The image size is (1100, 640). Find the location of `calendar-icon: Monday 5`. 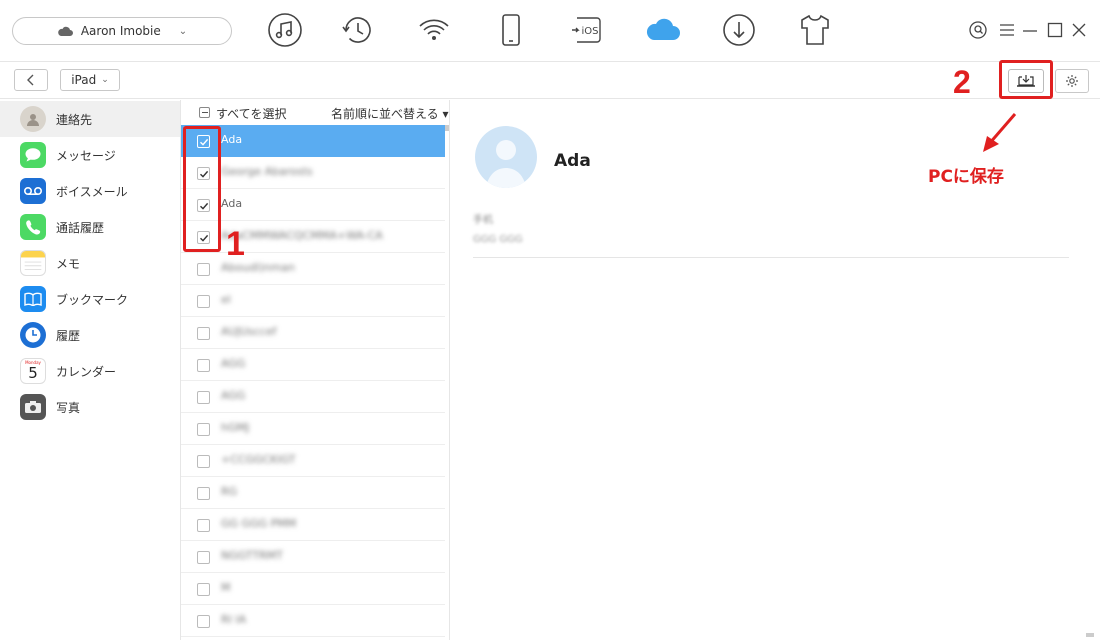

calendar-icon: Monday 5 is located at coordinates (33, 371).